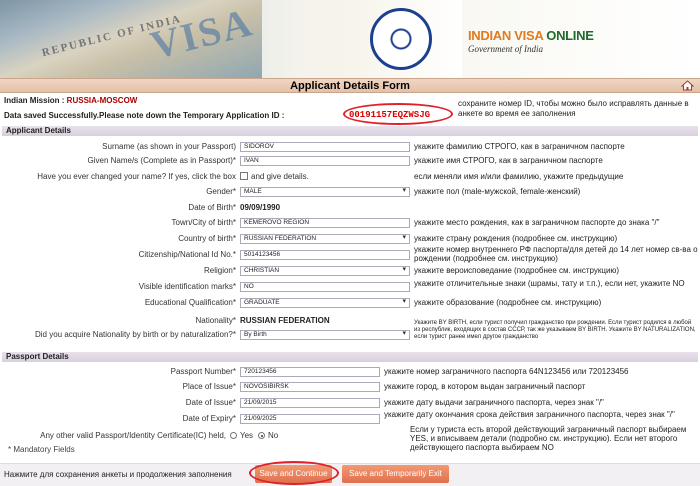 This screenshot has height=486, width=700. I want to click on form-title-bar: Applicant Details Form, so click(350, 85).